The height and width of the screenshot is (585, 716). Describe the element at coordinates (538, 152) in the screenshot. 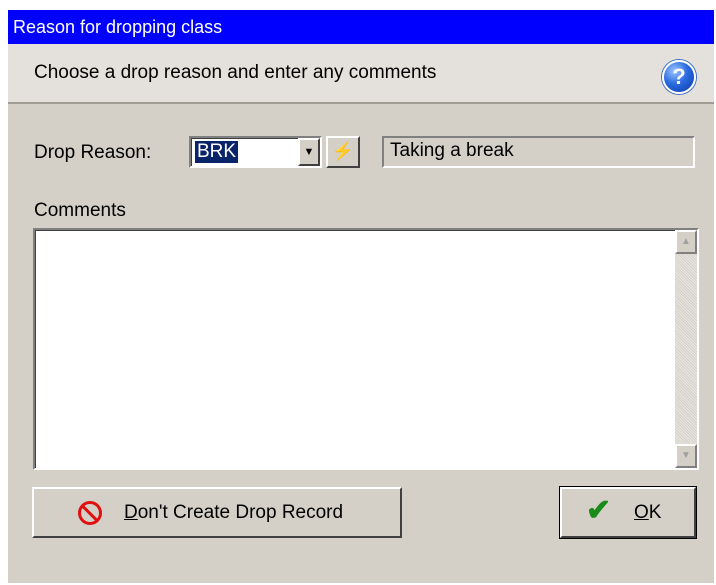

I see `drop-reason-description: Taking a break` at that location.